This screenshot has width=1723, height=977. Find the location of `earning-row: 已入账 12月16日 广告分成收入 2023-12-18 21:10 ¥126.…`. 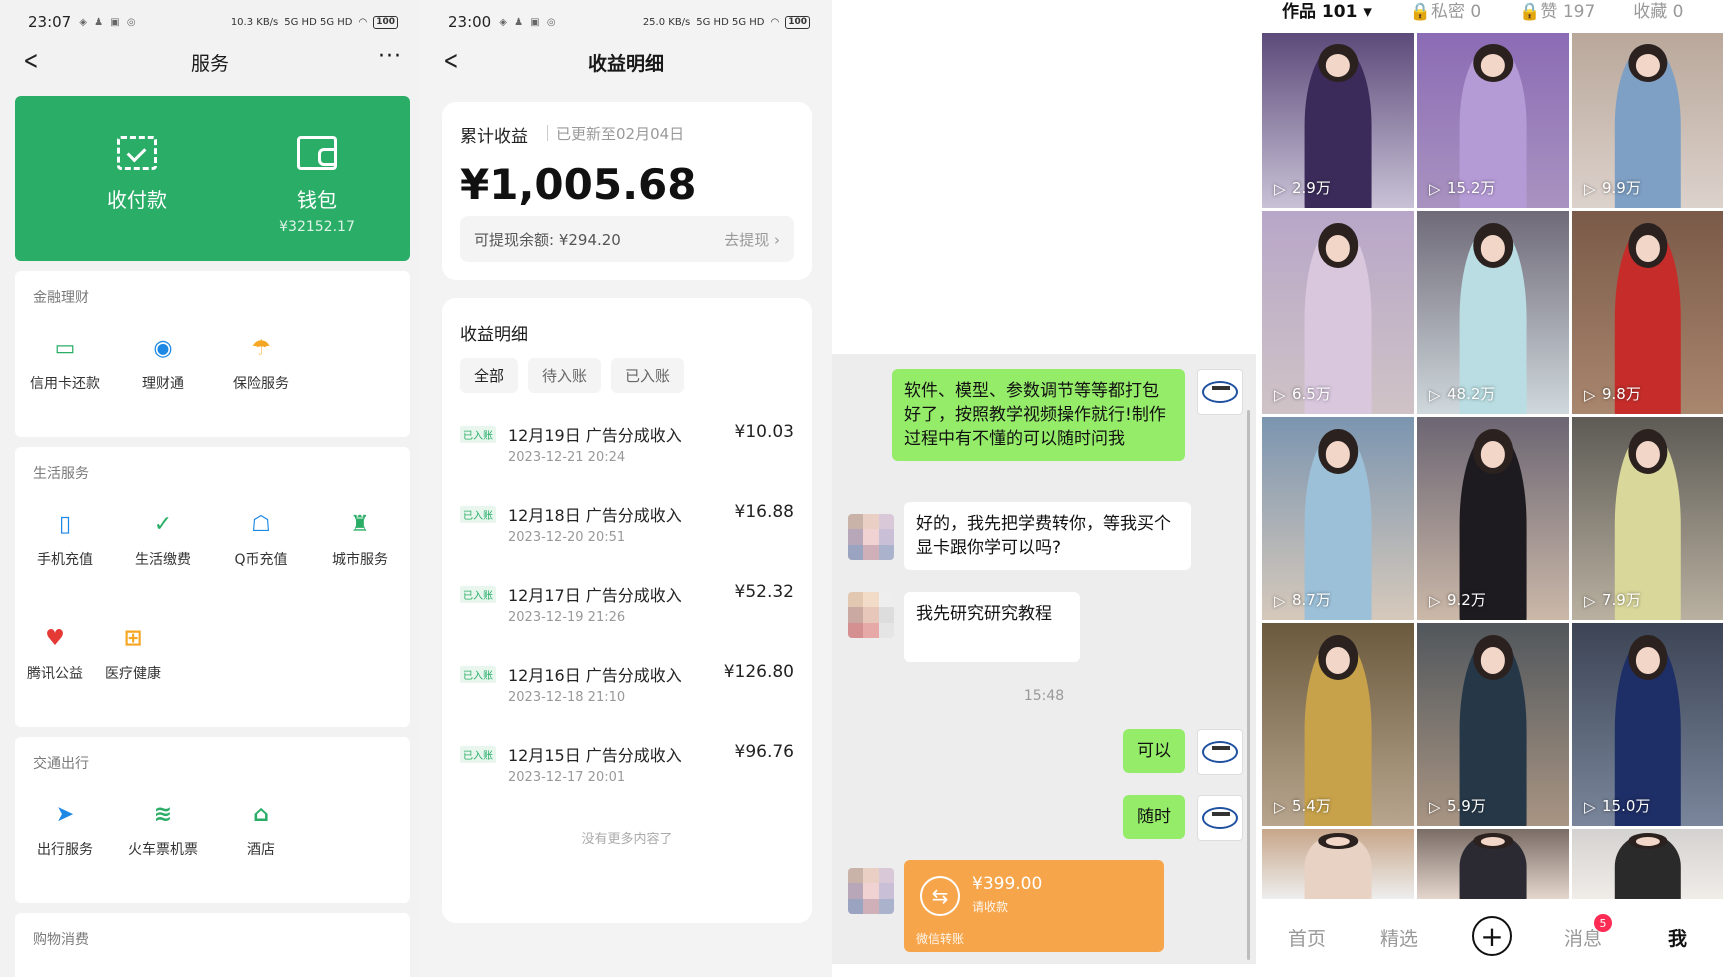

earning-row: 已入账 12月16日 广告分成收入 2023-12-18 21:10 ¥126.… is located at coordinates (627, 692).